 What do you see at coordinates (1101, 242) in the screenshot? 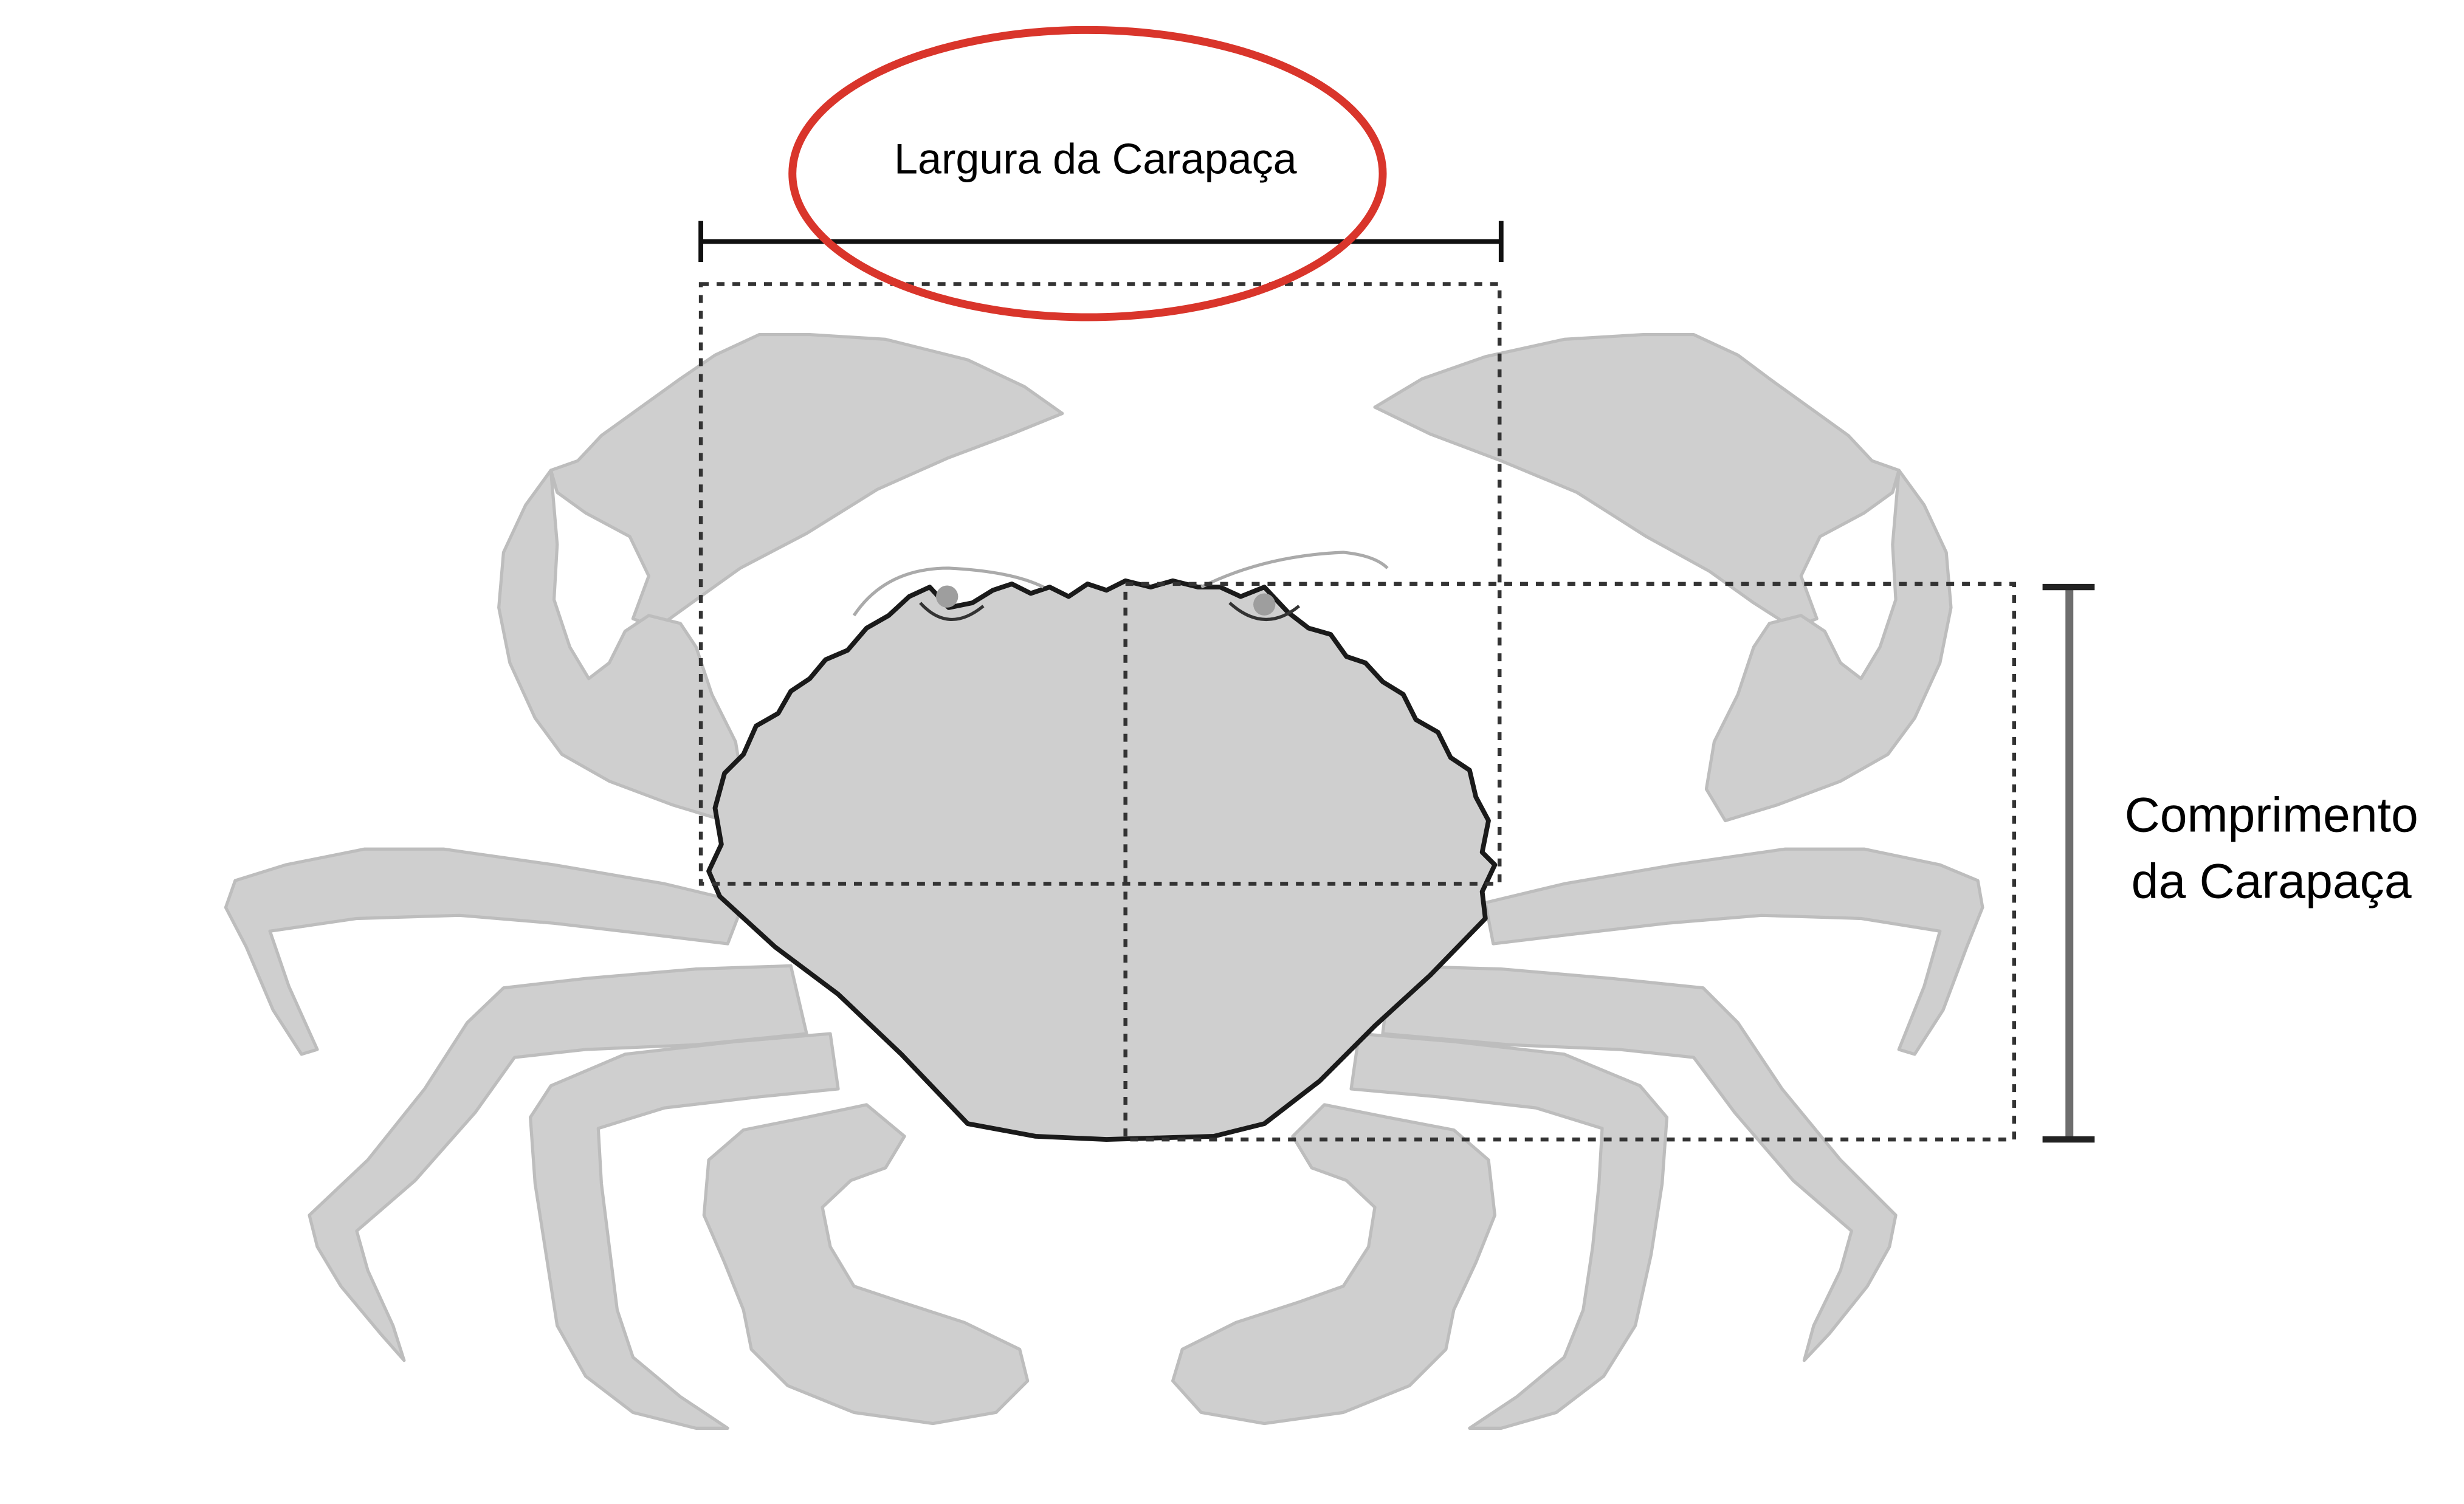
I see `width-dimension-line` at bounding box center [1101, 242].